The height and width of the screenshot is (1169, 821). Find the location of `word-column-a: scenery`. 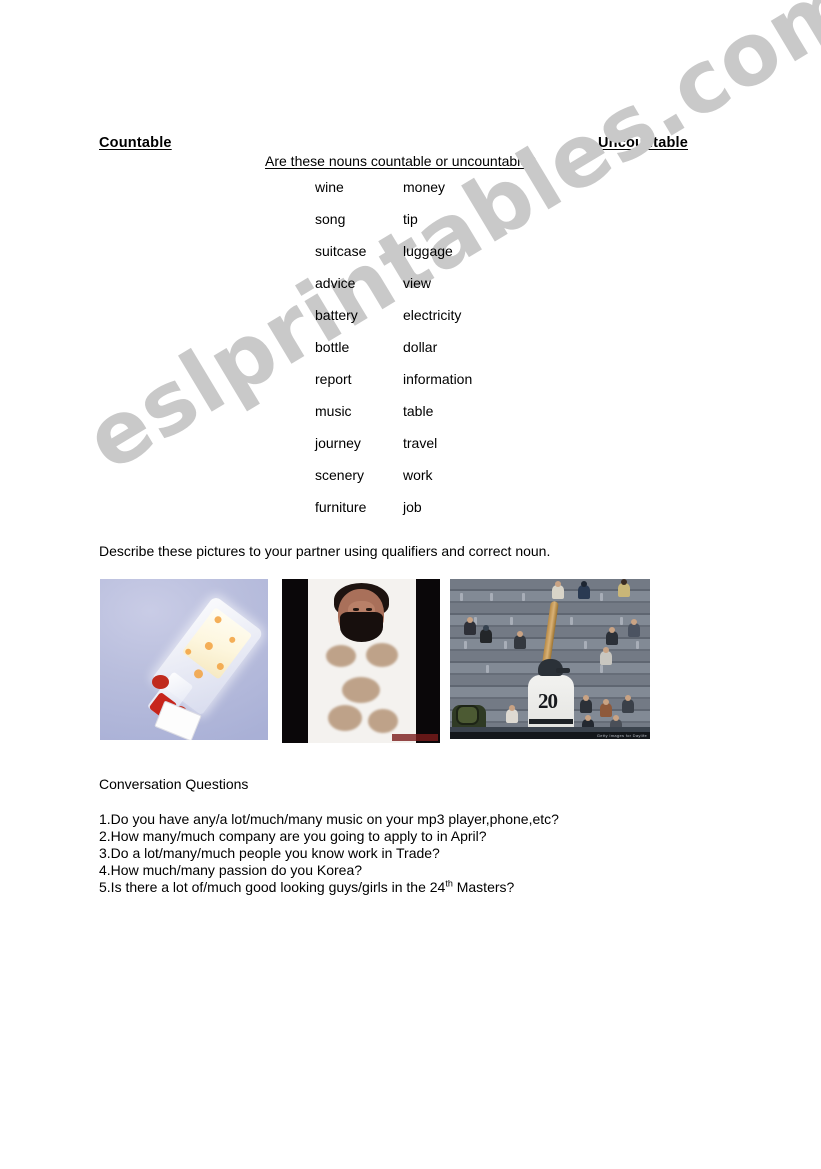

word-column-a: scenery is located at coordinates (340, 475).